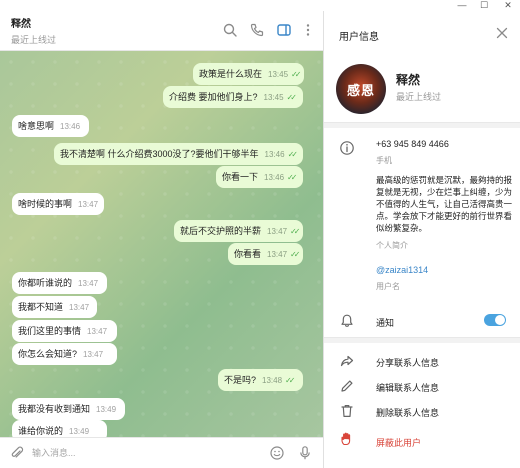  I want to click on panel-title: 用户信息, so click(359, 37).